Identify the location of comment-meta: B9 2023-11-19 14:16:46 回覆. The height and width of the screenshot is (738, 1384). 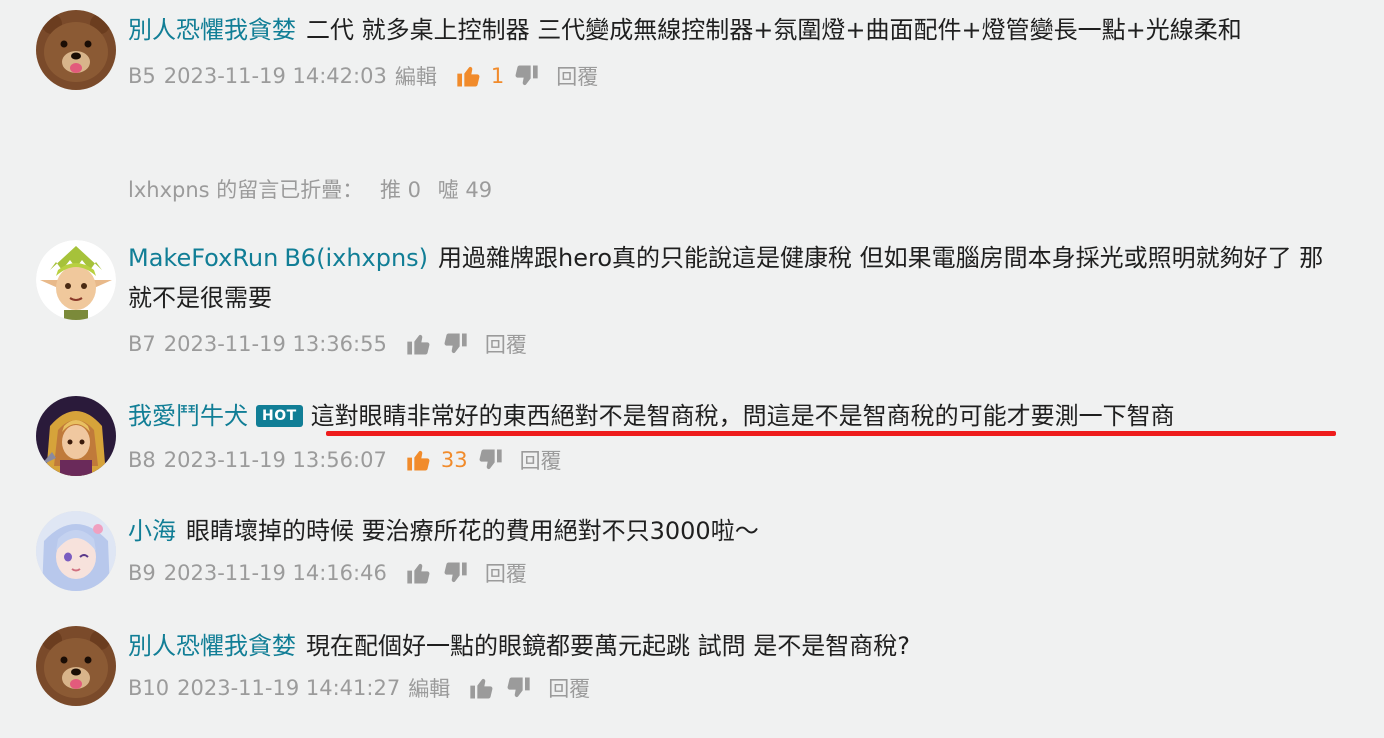
(736, 573).